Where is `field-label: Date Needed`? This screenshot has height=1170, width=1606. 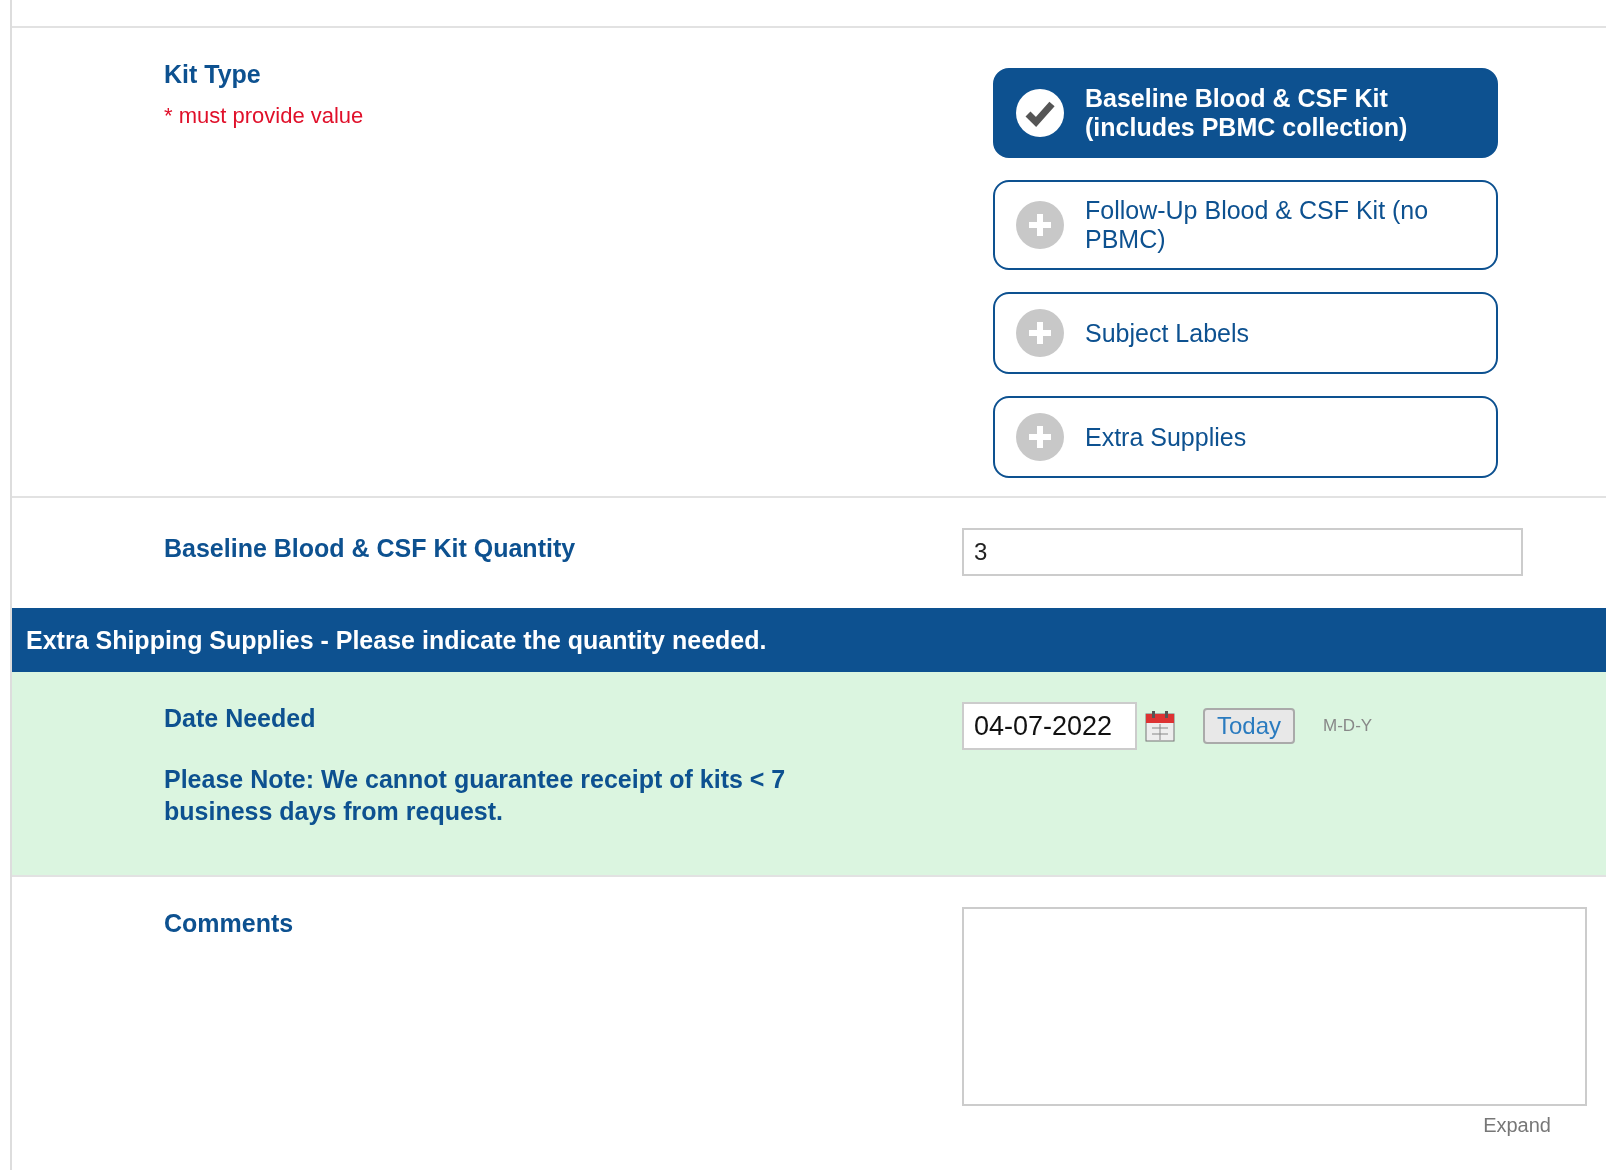 field-label: Date Needed is located at coordinates (240, 718).